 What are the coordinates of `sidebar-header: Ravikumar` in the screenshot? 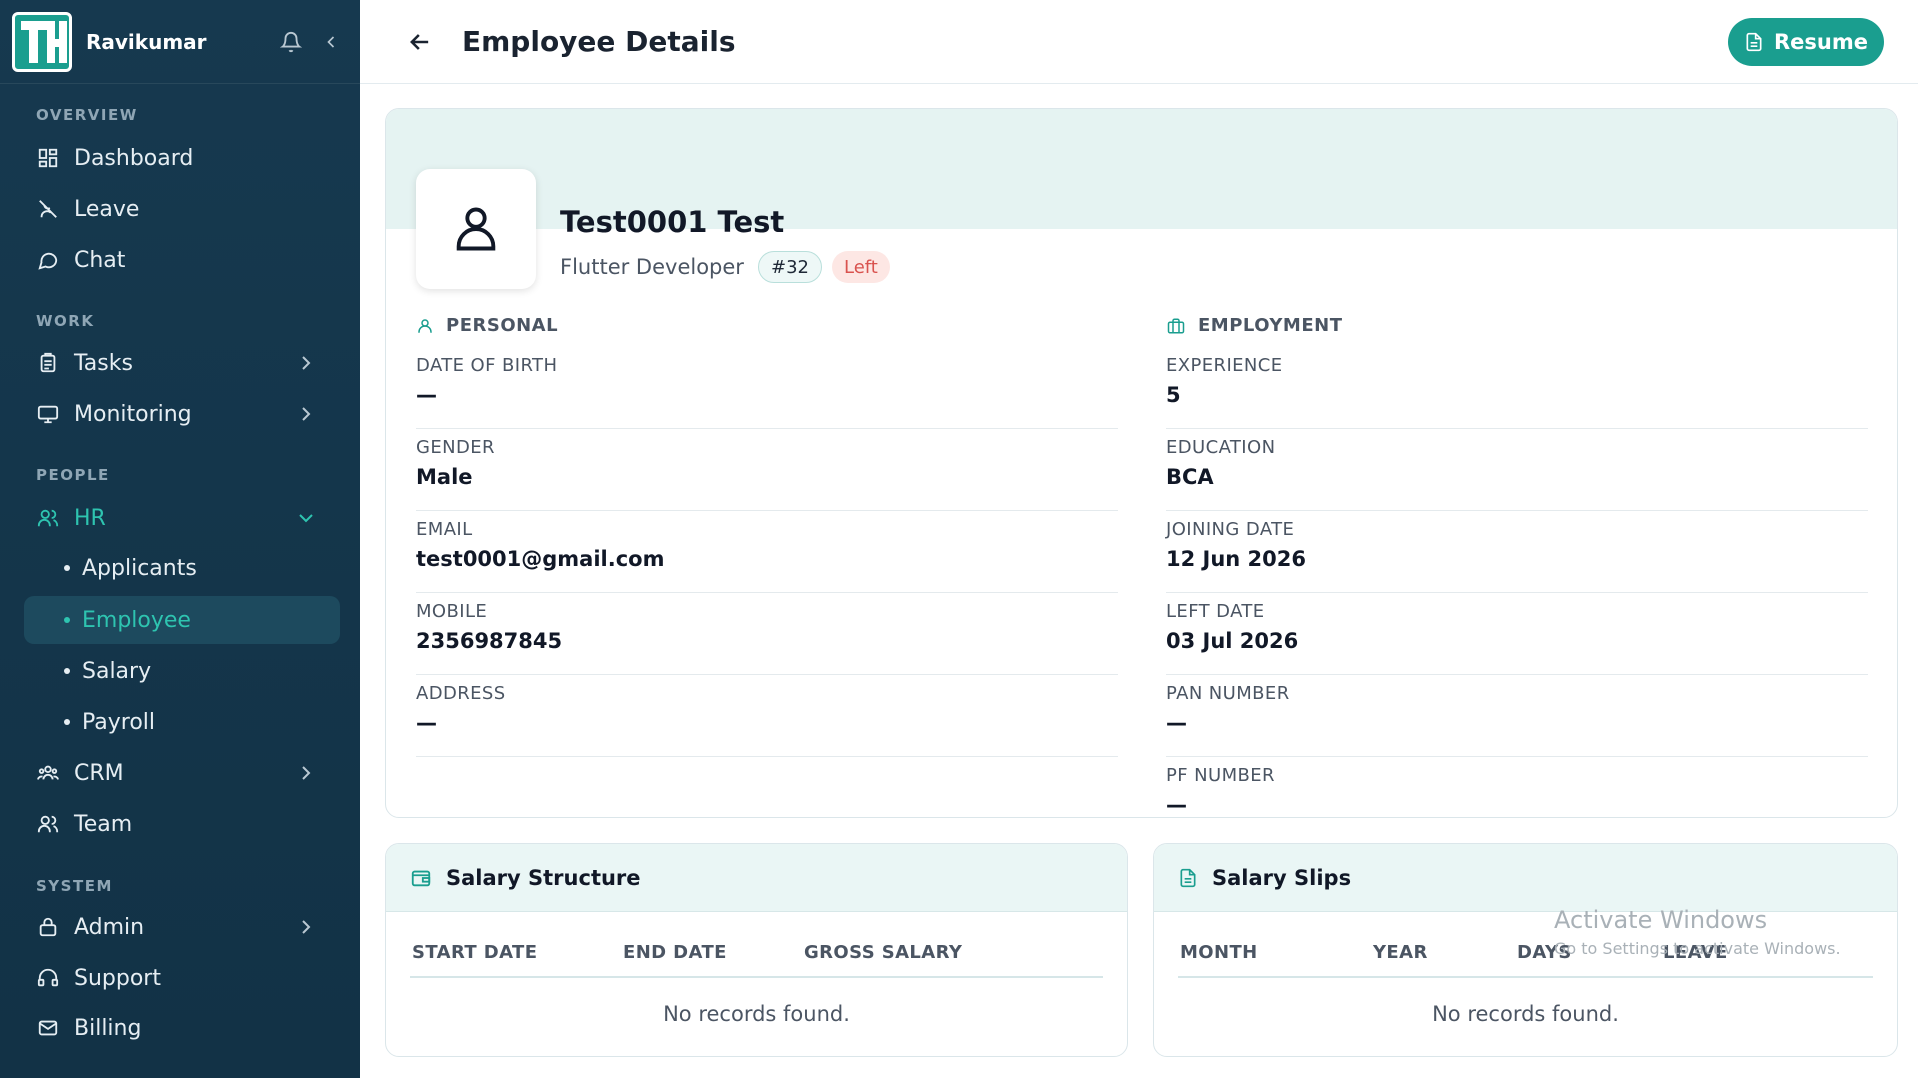 It's located at (180, 42).